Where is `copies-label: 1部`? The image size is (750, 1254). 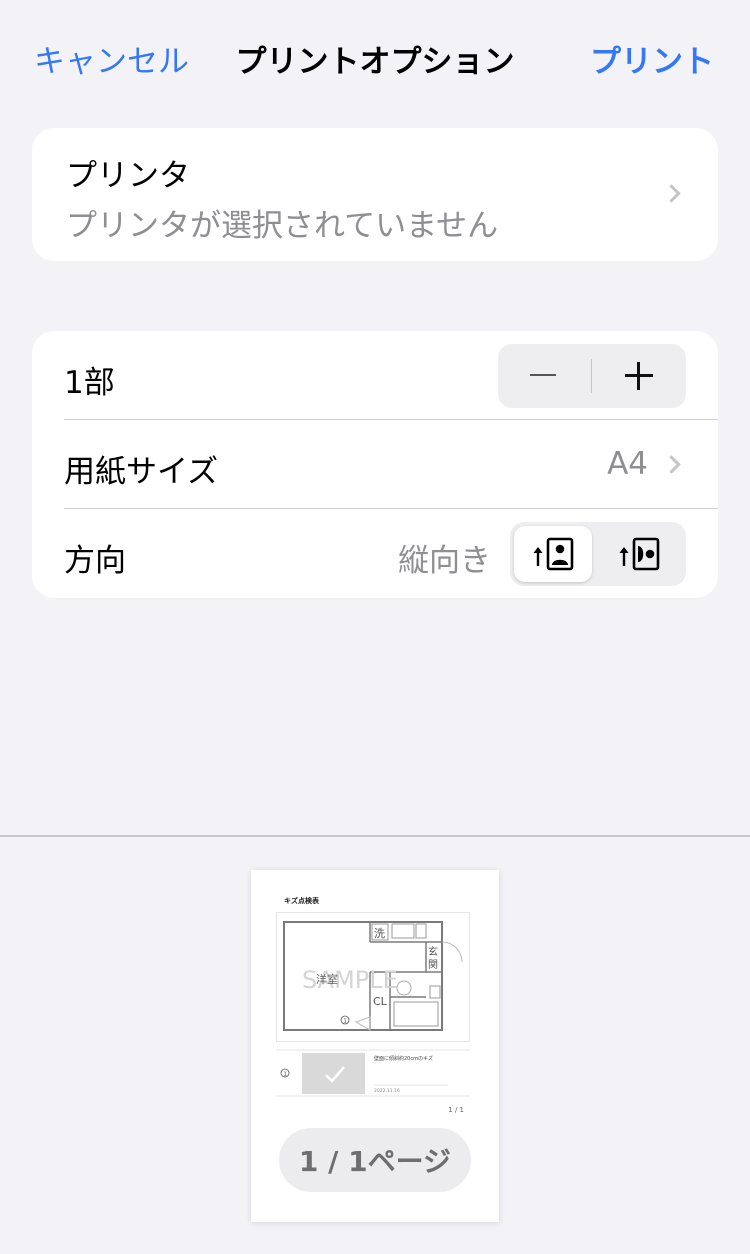
copies-label: 1部 is located at coordinates (89, 383).